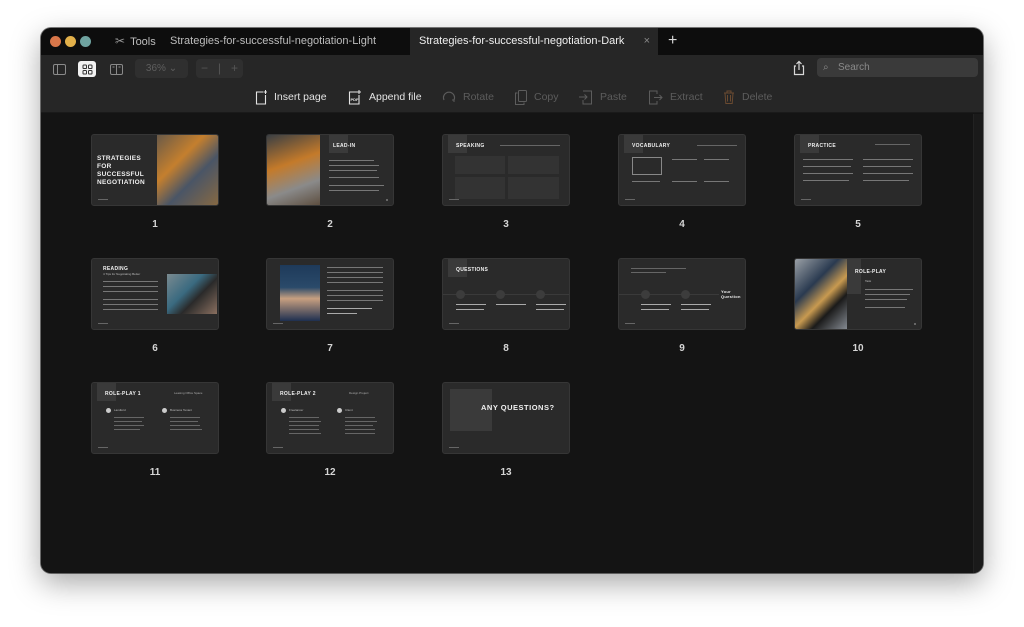  I want to click on page-thumbnail: LEAD-IN, so click(330, 170).